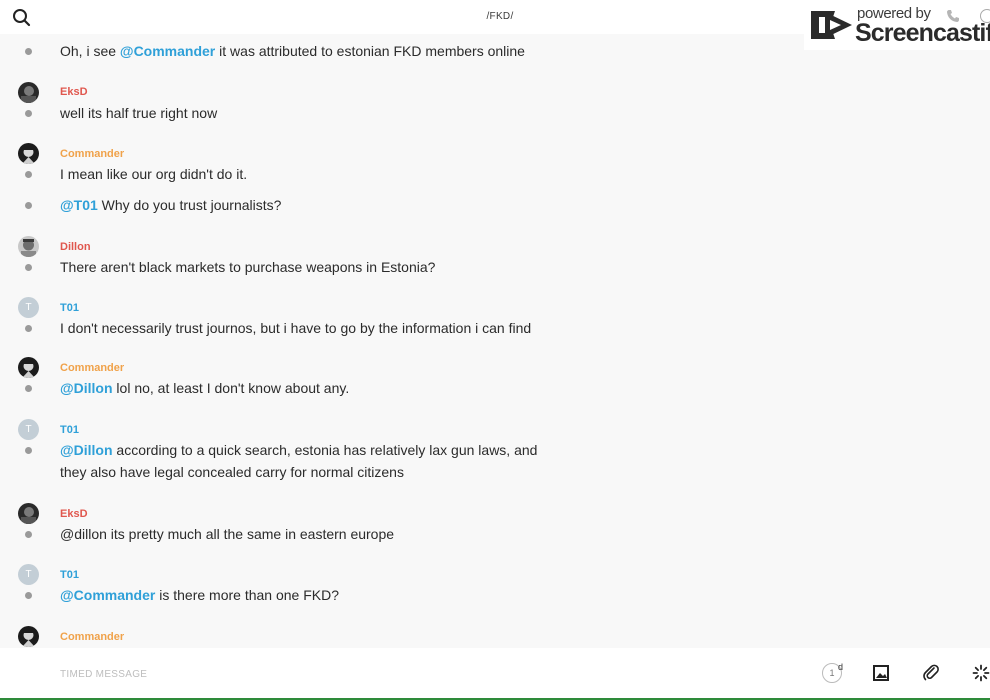 The image size is (990, 700). I want to click on message-text: @Commander is there more than one FKD?, so click(199, 595).